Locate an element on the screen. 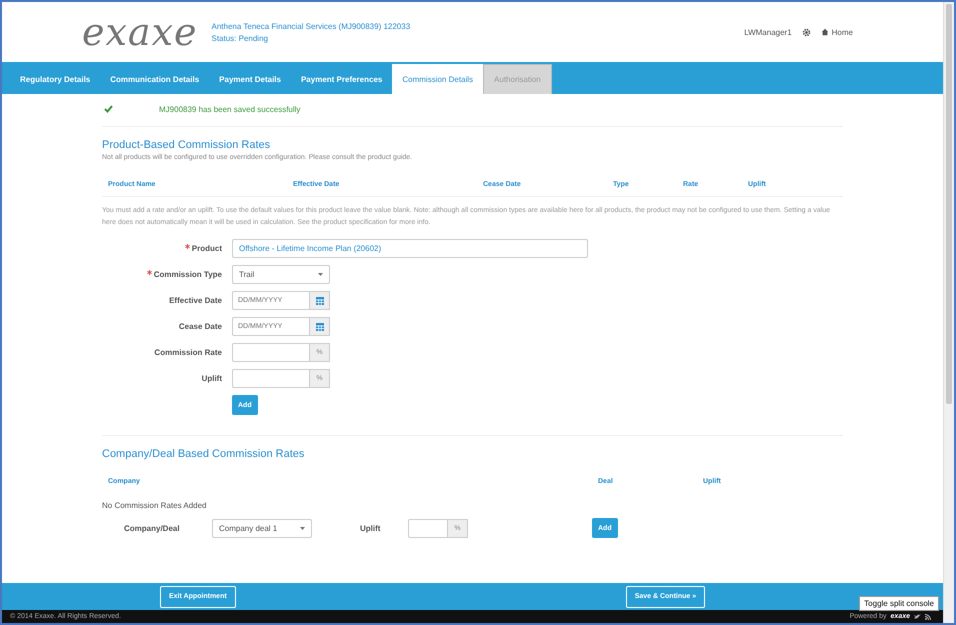  tooltip: Toggle split console is located at coordinates (899, 603).